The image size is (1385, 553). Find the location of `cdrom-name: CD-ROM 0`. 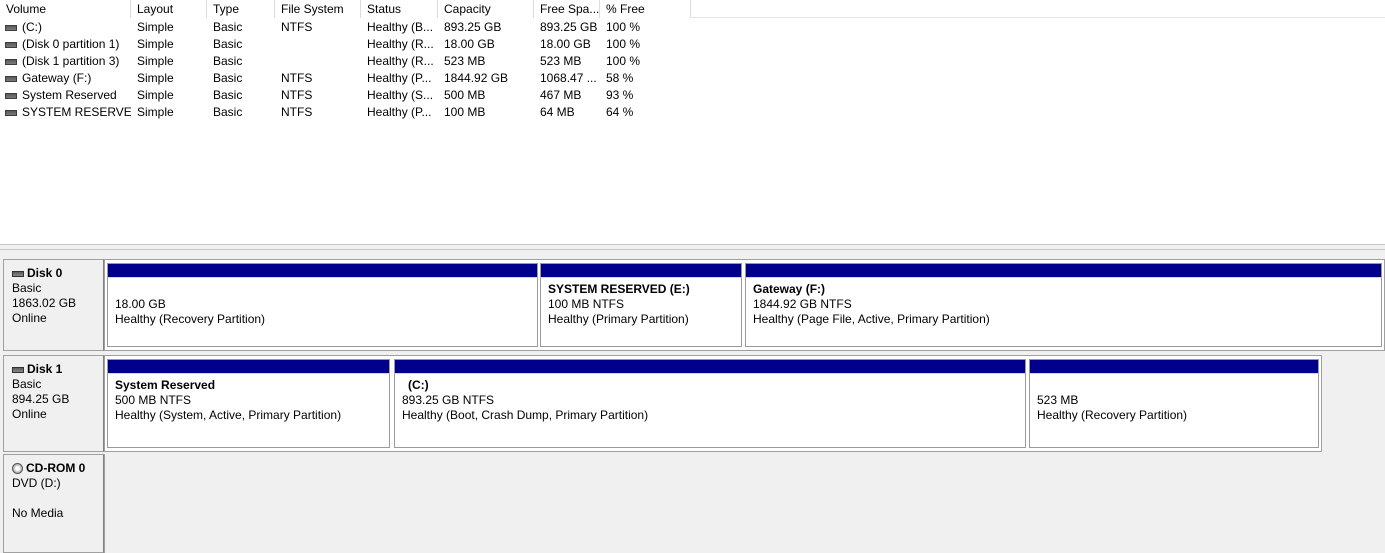

cdrom-name: CD-ROM 0 is located at coordinates (56, 468).